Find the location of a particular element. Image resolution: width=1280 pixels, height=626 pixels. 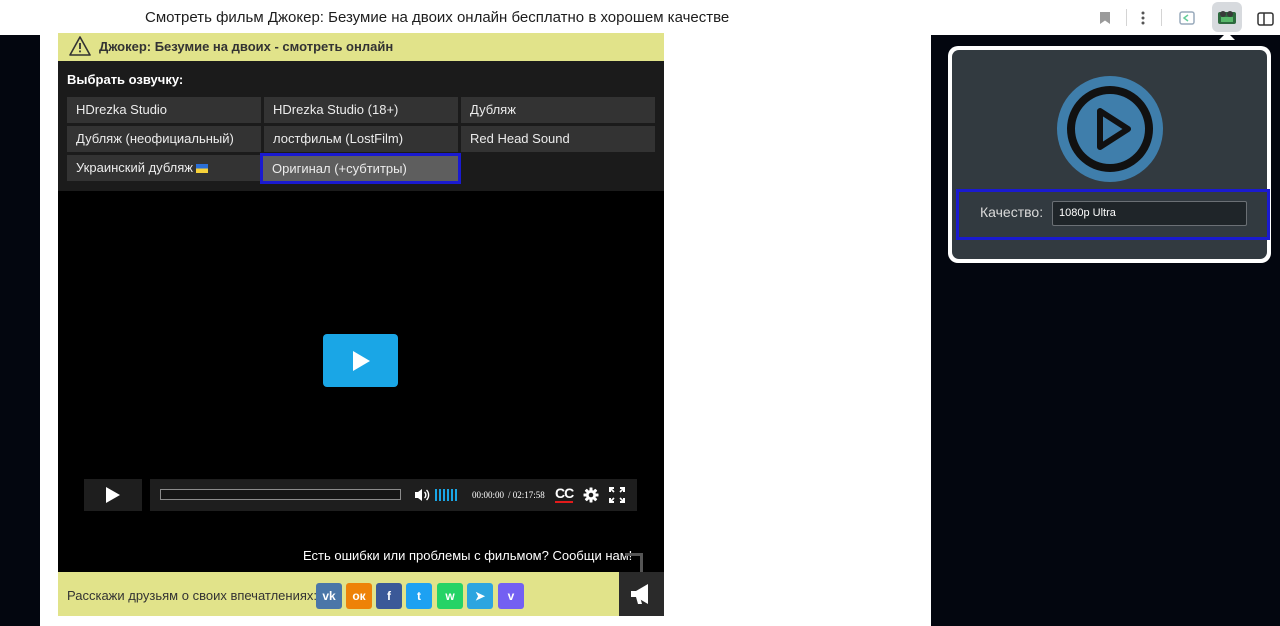

report-button is located at coordinates (641, 594).